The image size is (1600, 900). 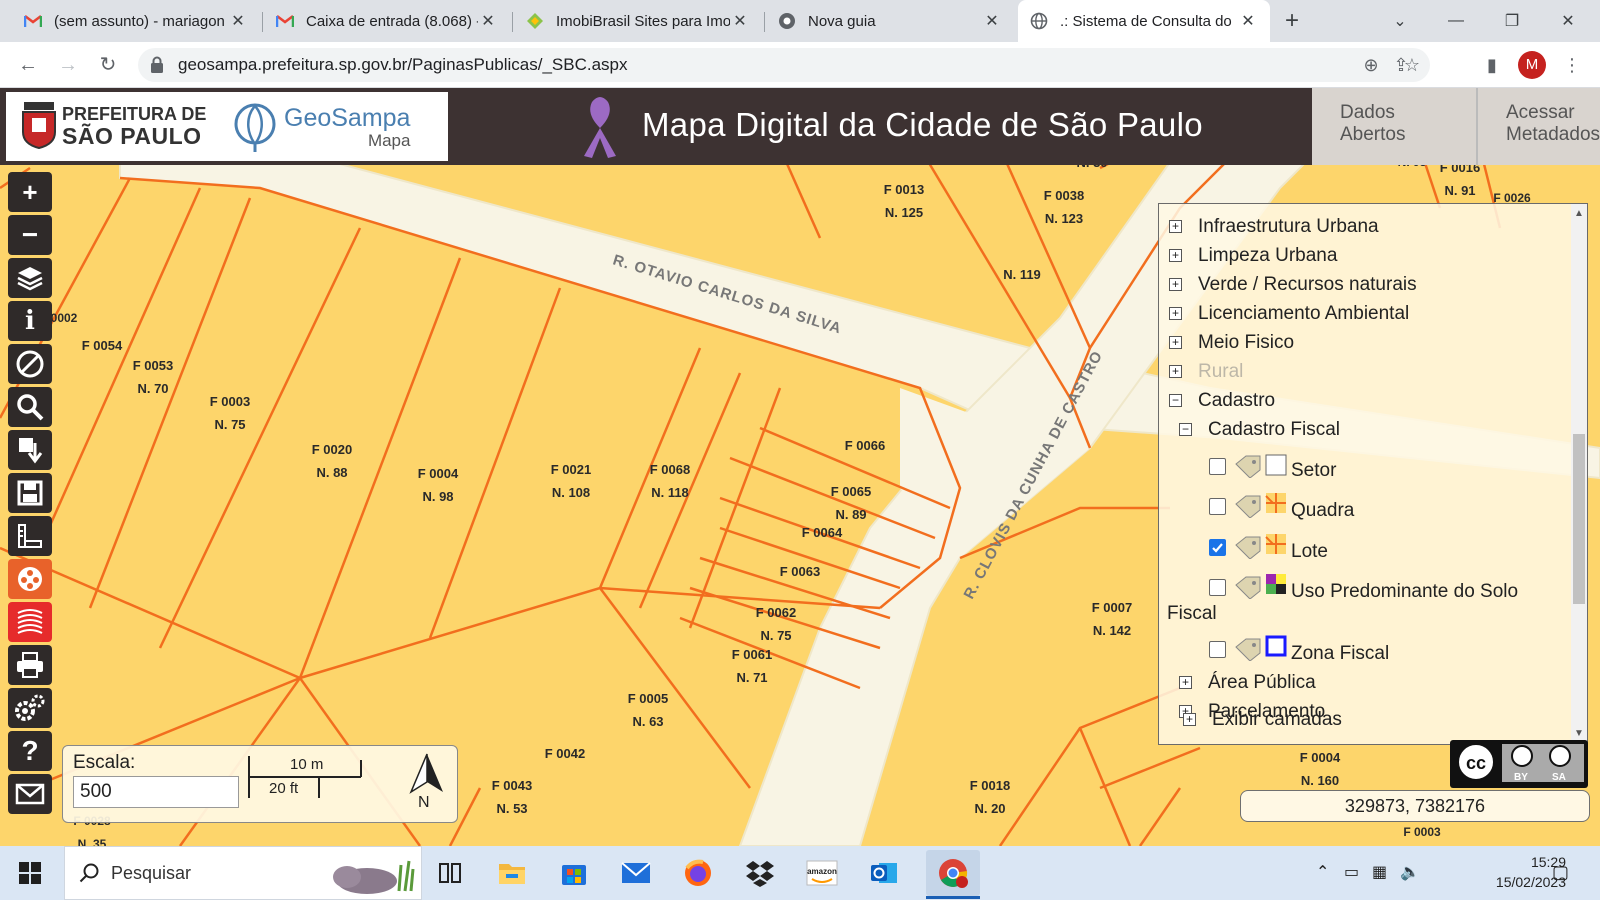 What do you see at coordinates (1512, 21) in the screenshot?
I see `restore-button: ❐` at bounding box center [1512, 21].